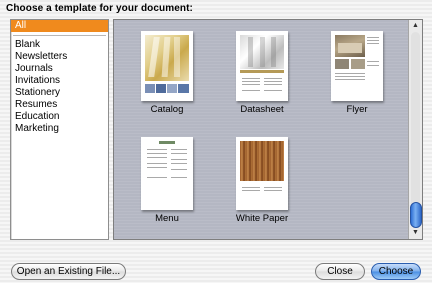 Image resolution: width=432 pixels, height=283 pixels. What do you see at coordinates (262, 218) in the screenshot?
I see `template-label-white-paper: White Paper` at bounding box center [262, 218].